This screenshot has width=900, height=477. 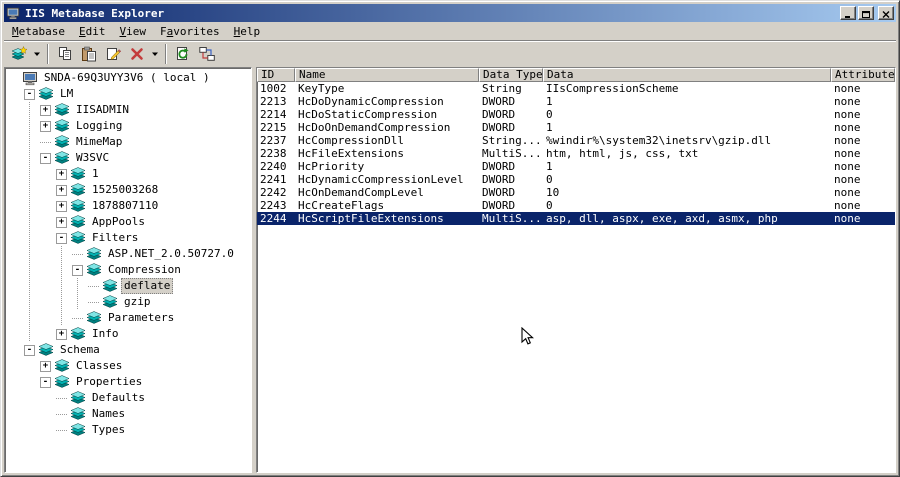 I want to click on menu-item-help: Help, so click(x=247, y=31).